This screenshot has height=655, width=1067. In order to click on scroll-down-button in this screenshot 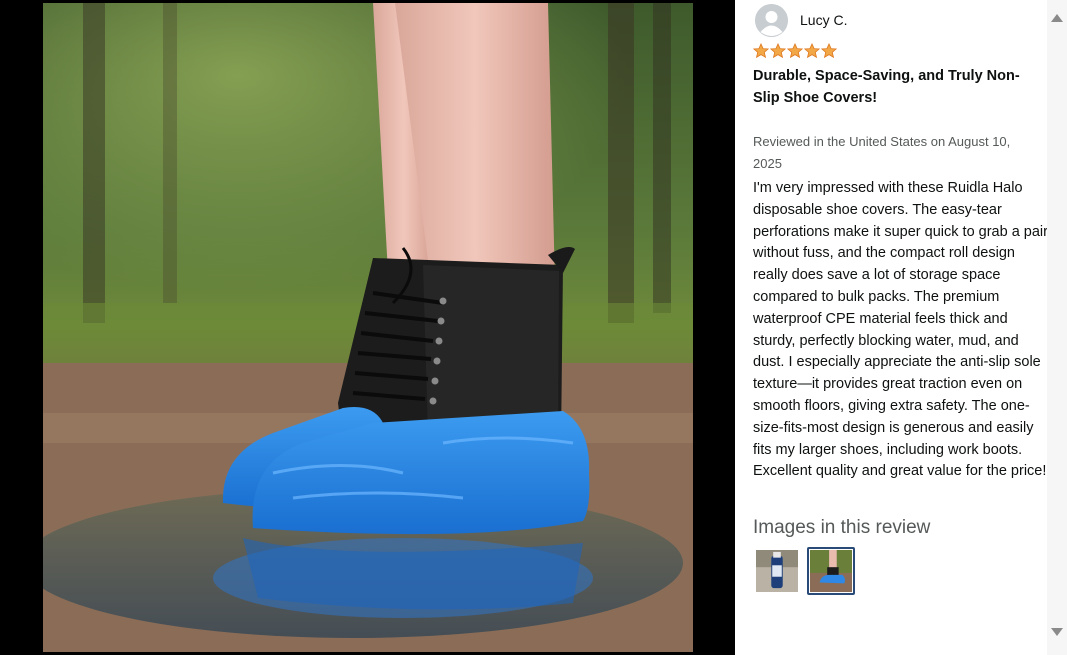, I will do `click(1057, 632)`.